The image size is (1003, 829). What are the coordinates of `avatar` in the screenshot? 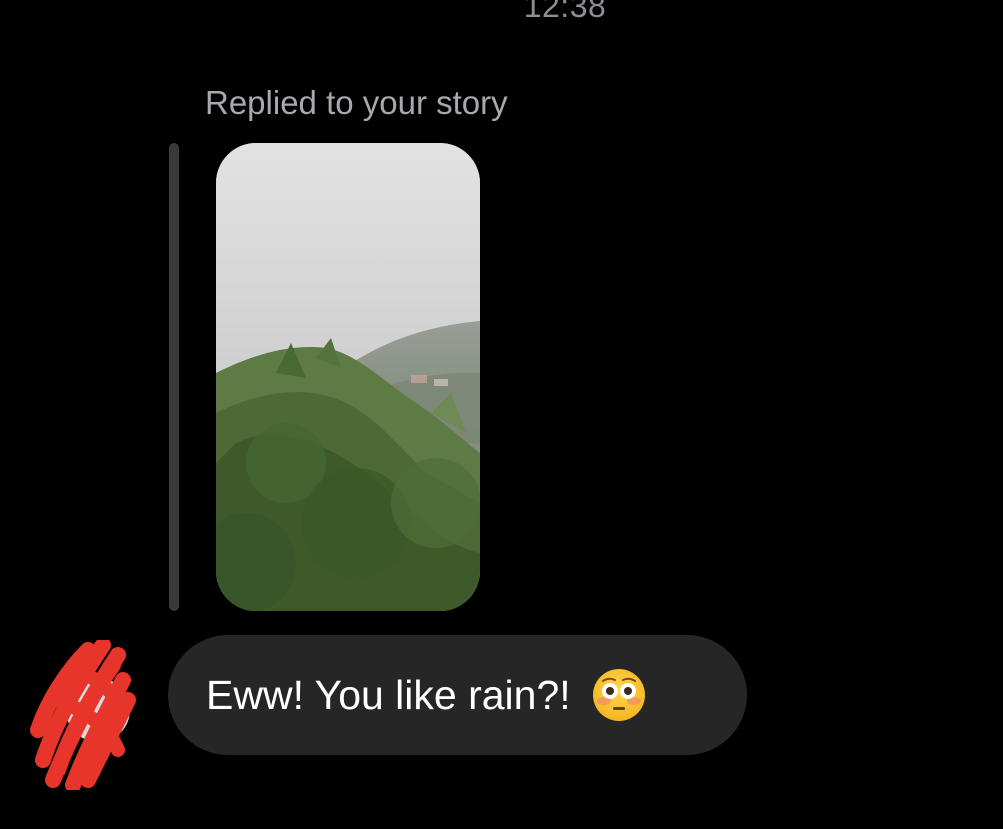 It's located at (83, 715).